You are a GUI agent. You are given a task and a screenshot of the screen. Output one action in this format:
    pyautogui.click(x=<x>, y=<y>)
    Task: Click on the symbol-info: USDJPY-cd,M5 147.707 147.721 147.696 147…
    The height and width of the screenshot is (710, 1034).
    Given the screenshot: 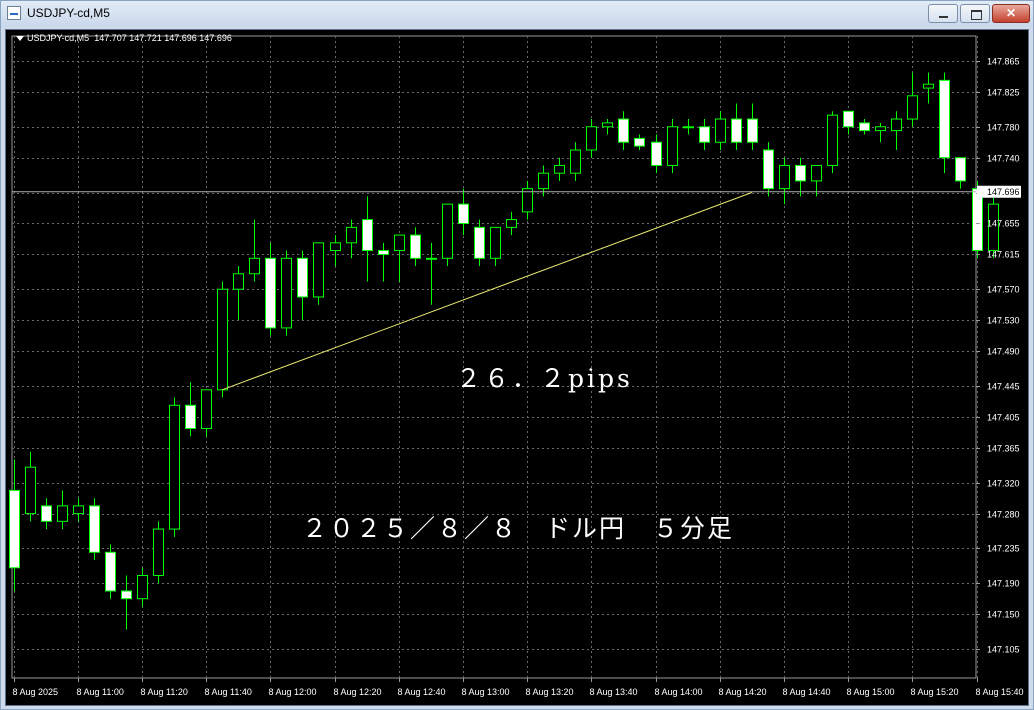 What is the action you would take?
    pyautogui.click(x=124, y=38)
    